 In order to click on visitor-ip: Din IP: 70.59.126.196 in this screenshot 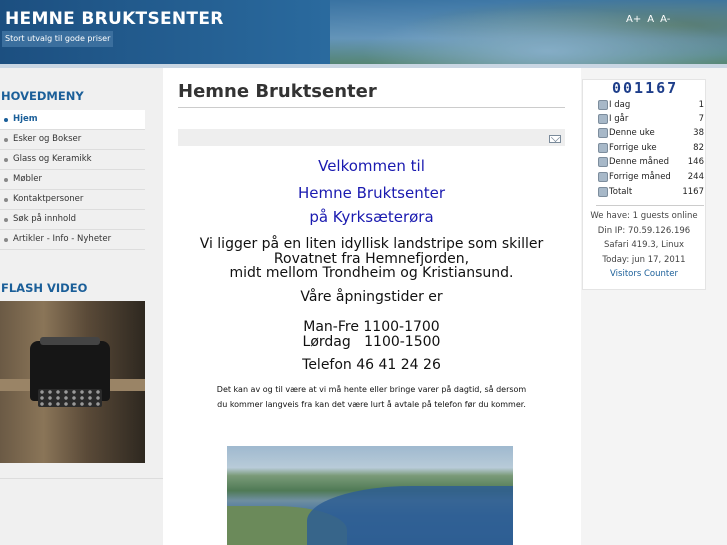, I will do `click(644, 231)`.